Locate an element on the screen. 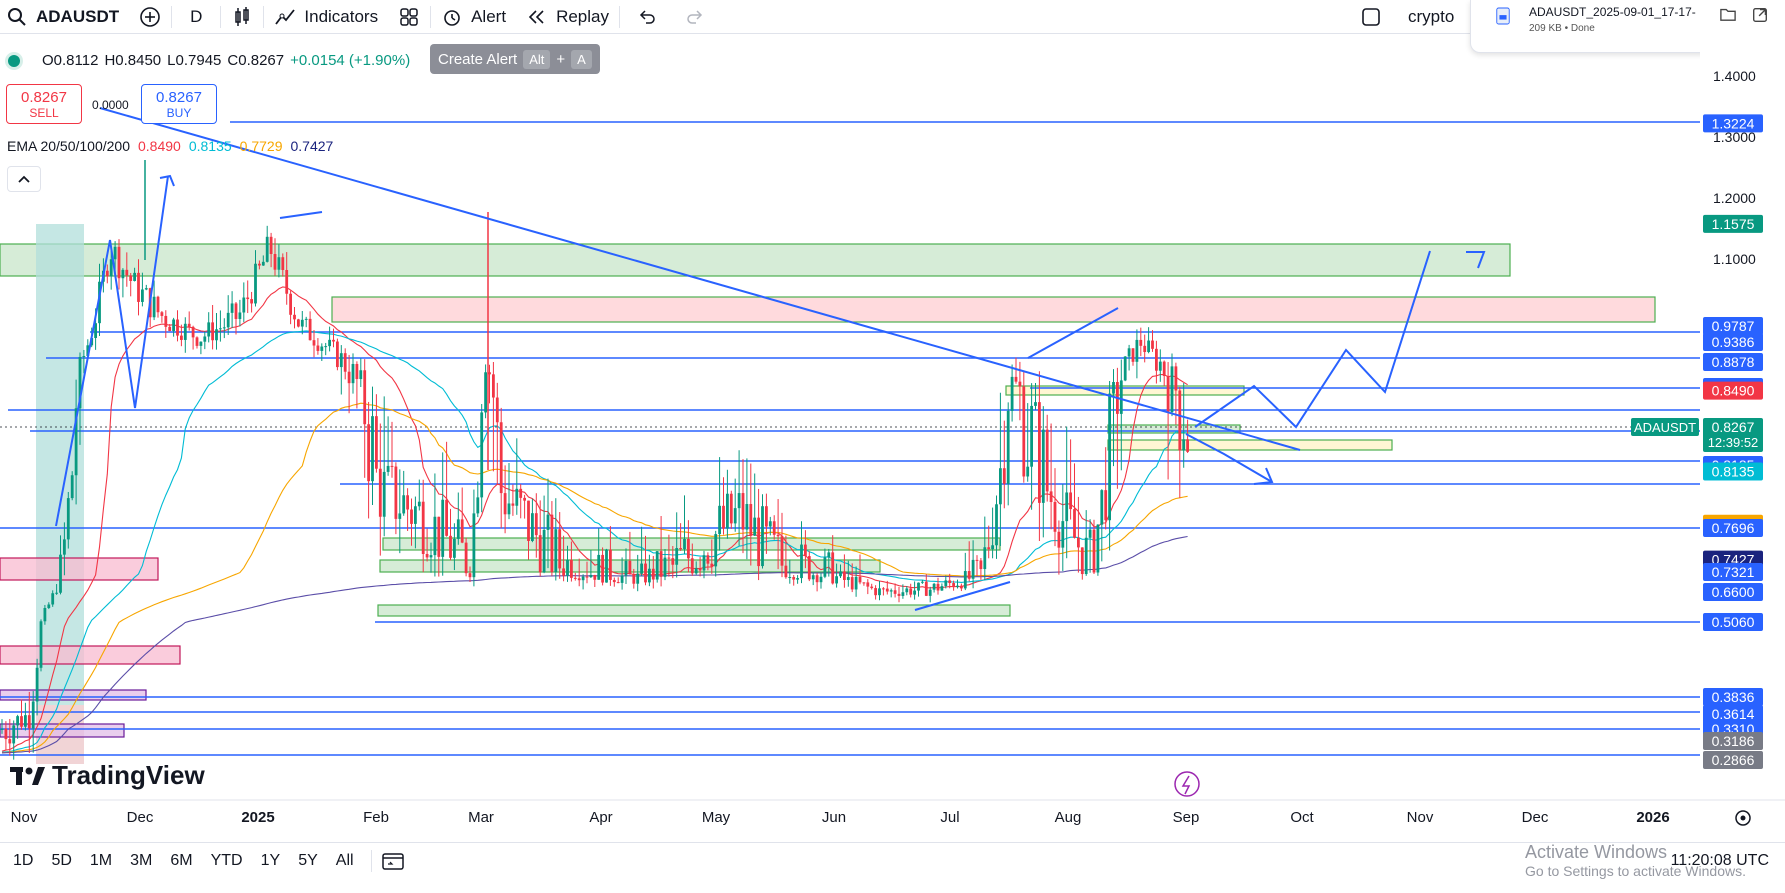  price-tag-text: 0.8490 is located at coordinates (1733, 391).